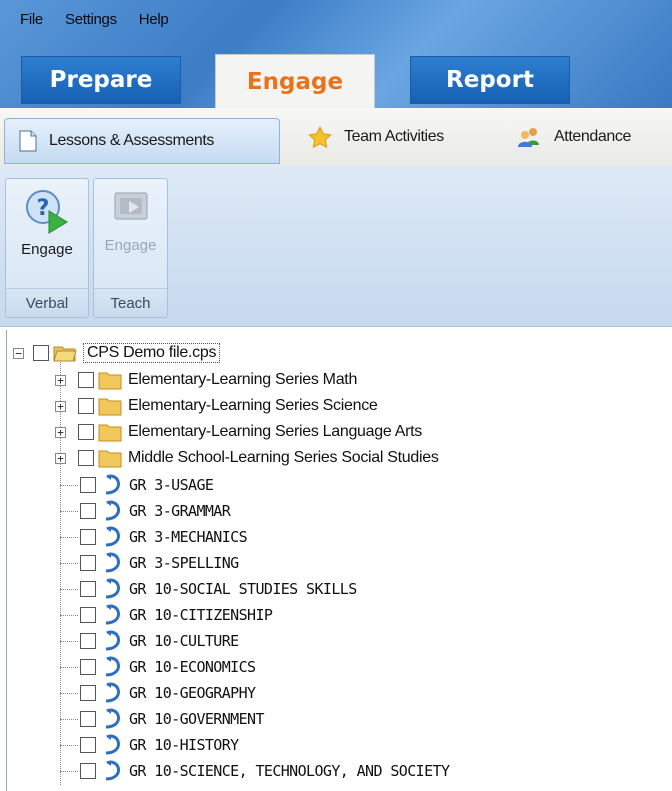 This screenshot has height=791, width=672. Describe the element at coordinates (188, 537) in the screenshot. I see `tree-lesson-label: GR 3-MECHANICS` at that location.